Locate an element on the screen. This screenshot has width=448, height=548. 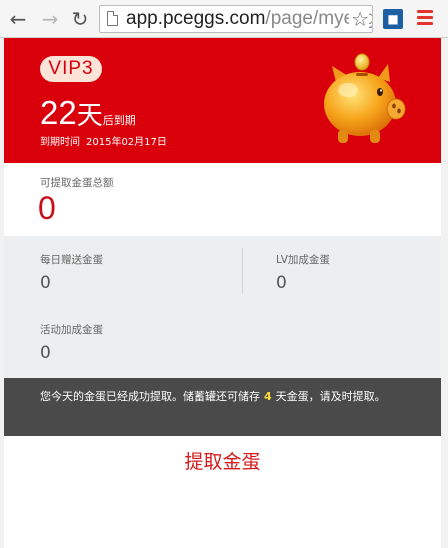
days-suffix: 后到期 is located at coordinates (119, 120).